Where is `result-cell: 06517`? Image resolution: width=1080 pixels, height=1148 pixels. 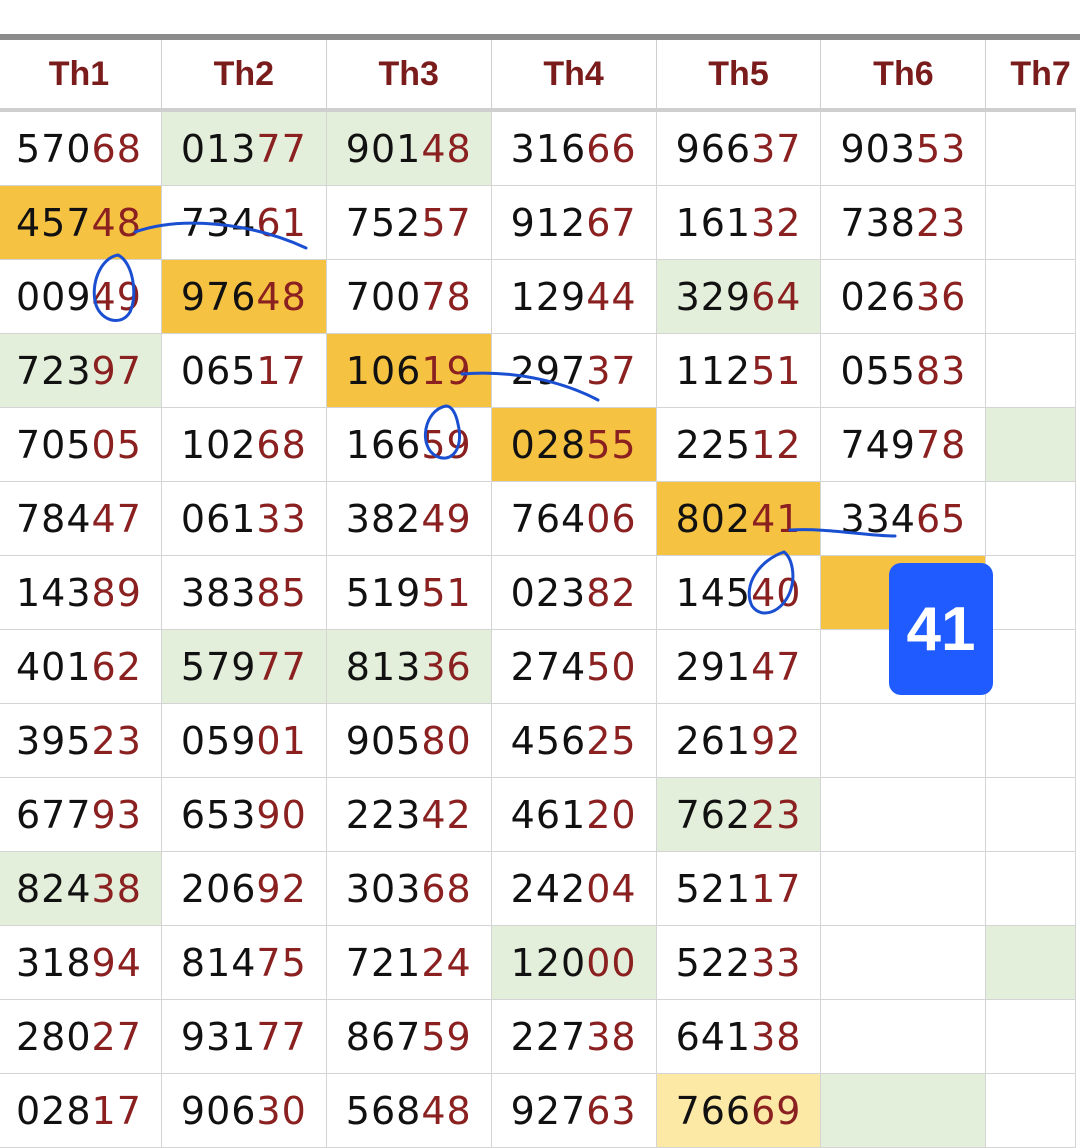
result-cell: 06517 is located at coordinates (243, 370).